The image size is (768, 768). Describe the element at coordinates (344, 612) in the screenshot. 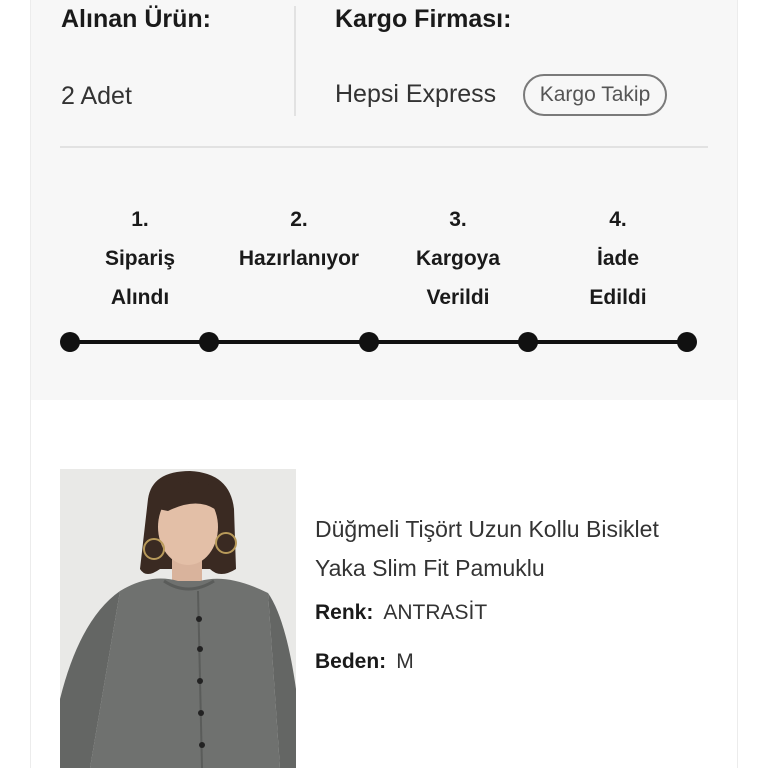

I see `color-label: Renk:` at that location.